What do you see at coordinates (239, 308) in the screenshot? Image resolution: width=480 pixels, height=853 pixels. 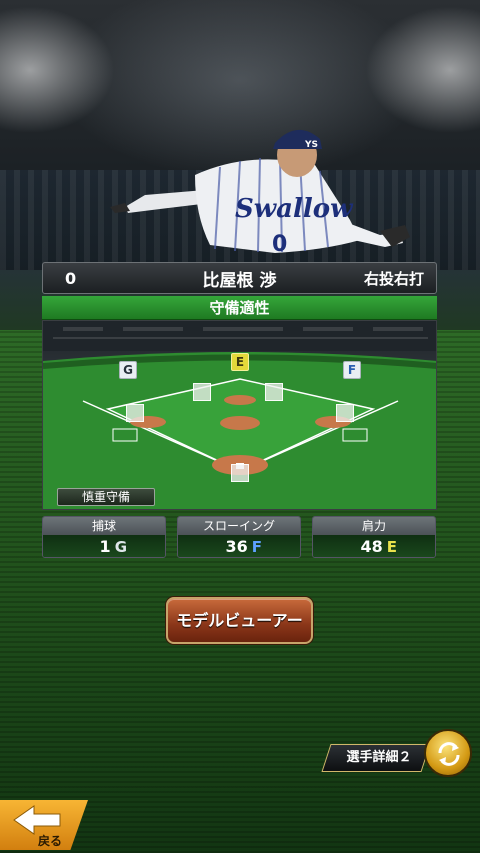 I see `defense-section-title: 守備適性` at bounding box center [239, 308].